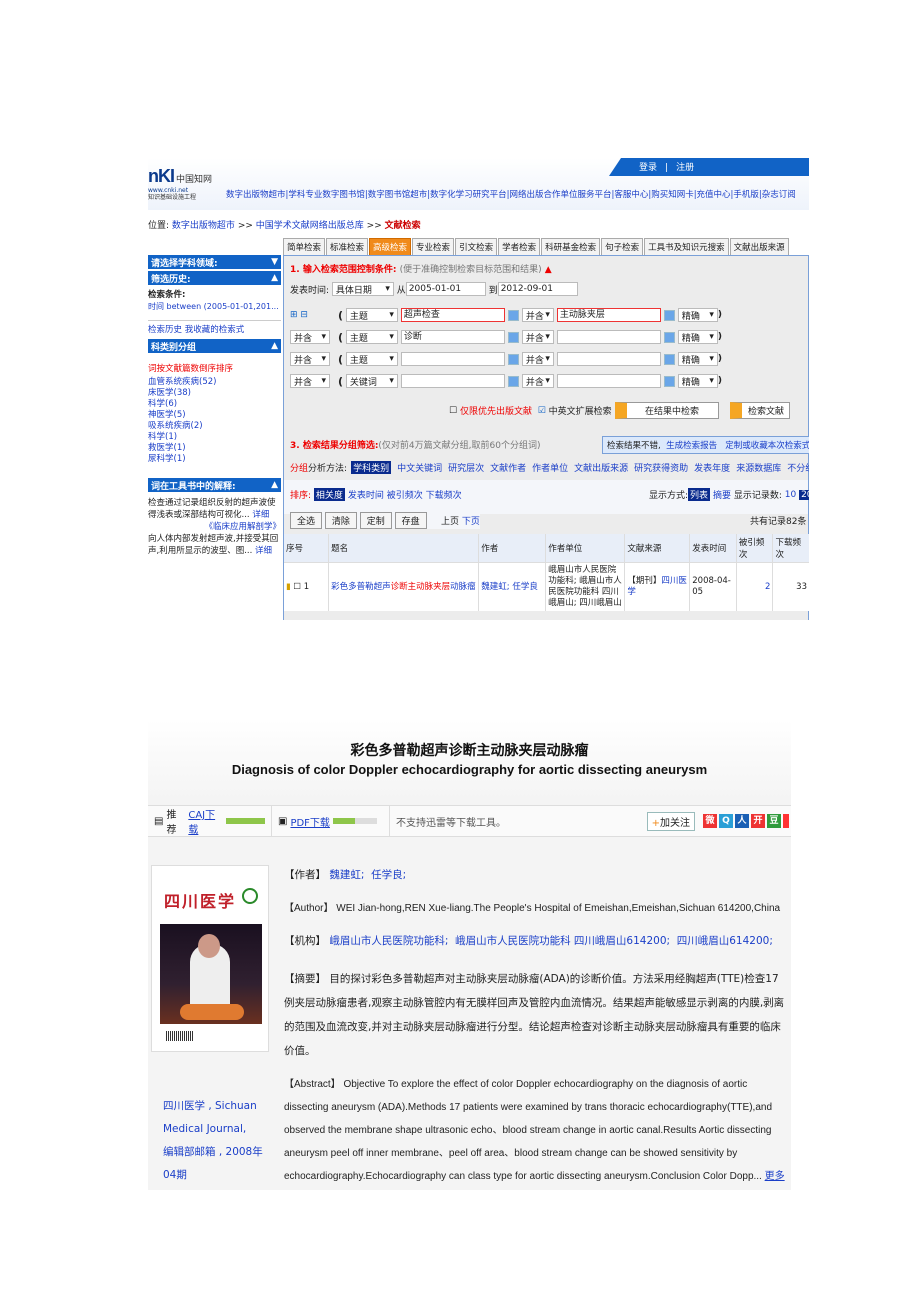  What do you see at coordinates (537, 289) in the screenshot?
I see `date-to-input: 2012-09-01` at bounding box center [537, 289].